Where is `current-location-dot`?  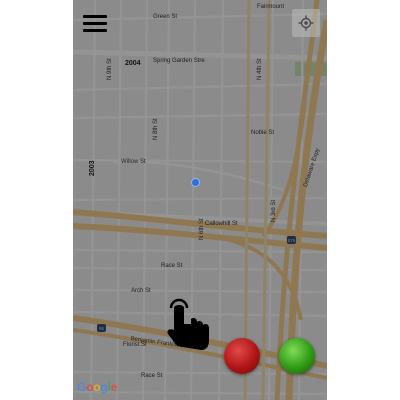
current-location-dot is located at coordinates (195, 182).